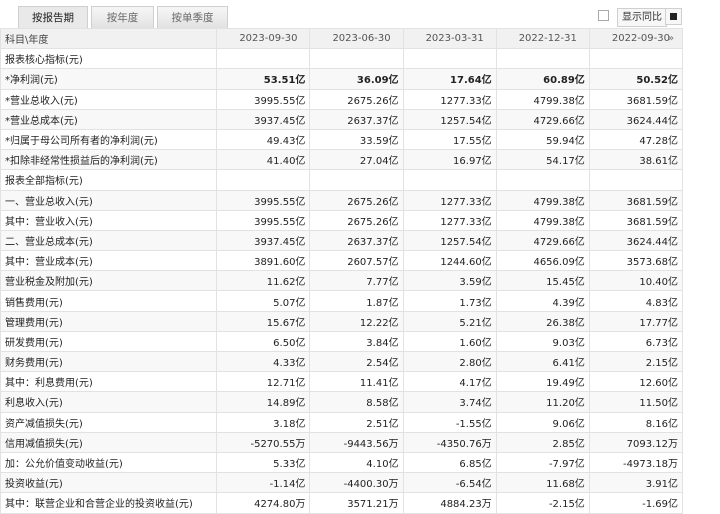  What do you see at coordinates (636, 361) in the screenshot?
I see `value-cell: 2.15亿` at bounding box center [636, 361].